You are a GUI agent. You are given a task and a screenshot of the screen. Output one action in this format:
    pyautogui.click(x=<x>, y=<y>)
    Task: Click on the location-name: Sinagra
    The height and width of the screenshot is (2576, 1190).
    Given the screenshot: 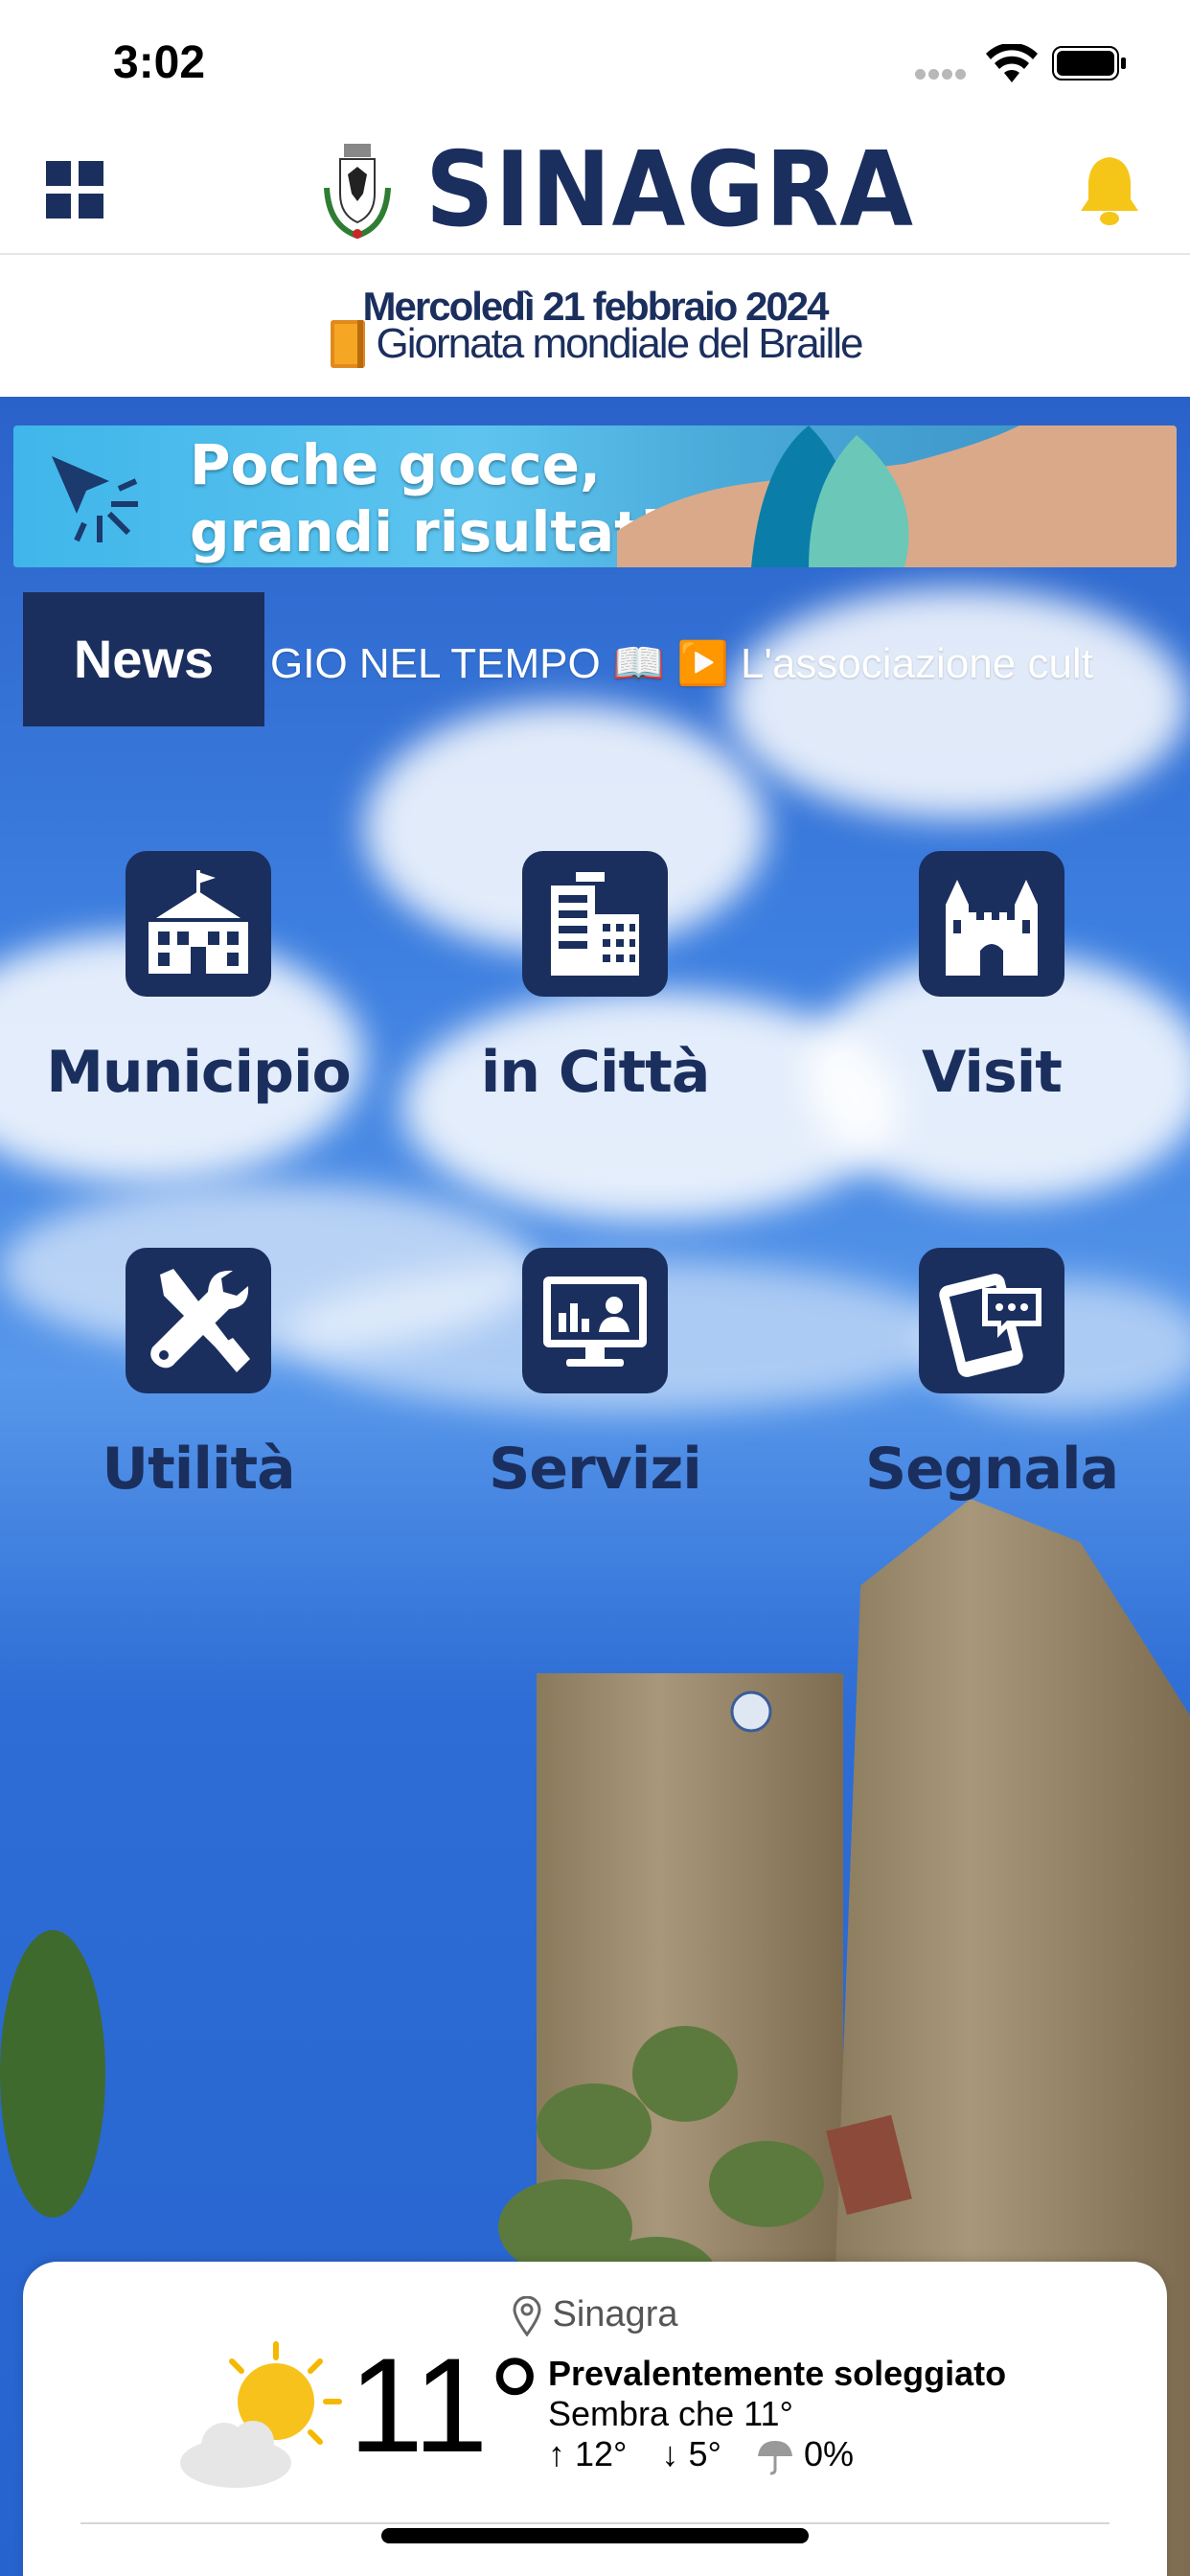 What is the action you would take?
    pyautogui.click(x=615, y=2314)
    